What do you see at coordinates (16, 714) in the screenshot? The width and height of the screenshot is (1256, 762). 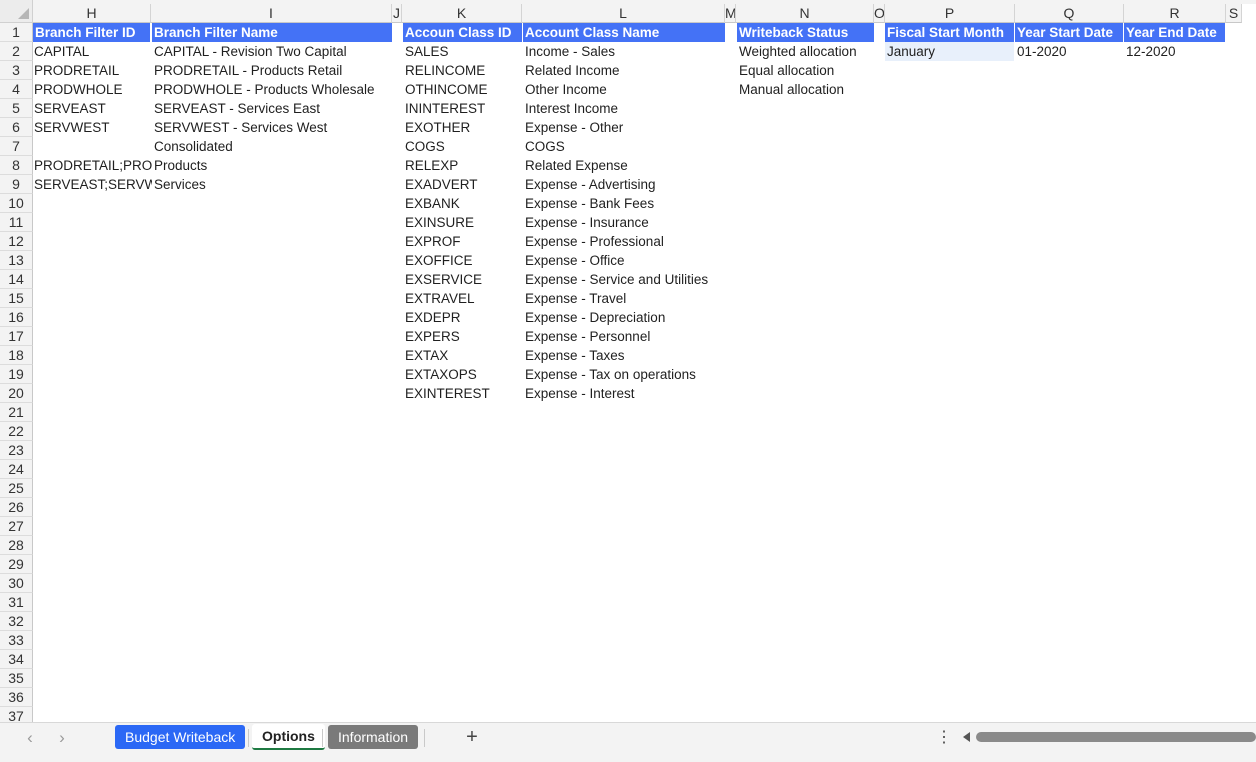 I see `row-header: 37` at bounding box center [16, 714].